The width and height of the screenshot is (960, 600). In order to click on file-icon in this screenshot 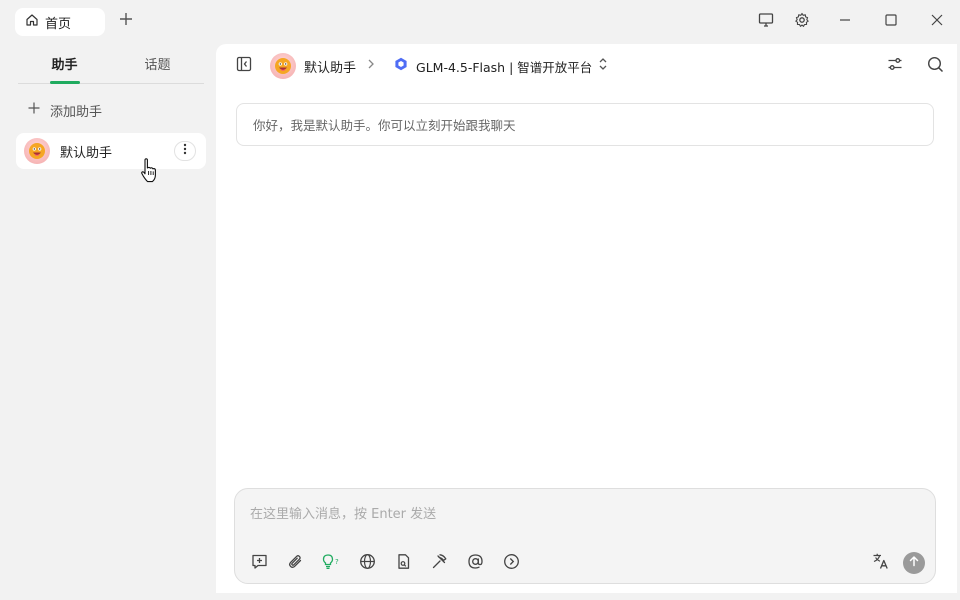, I will do `click(403, 563)`.